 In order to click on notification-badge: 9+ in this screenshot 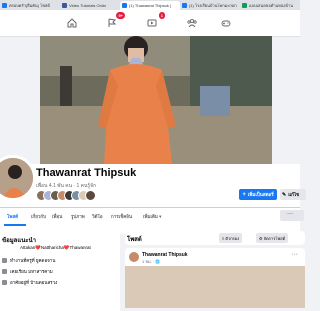, I will do `click(120, 15)`.